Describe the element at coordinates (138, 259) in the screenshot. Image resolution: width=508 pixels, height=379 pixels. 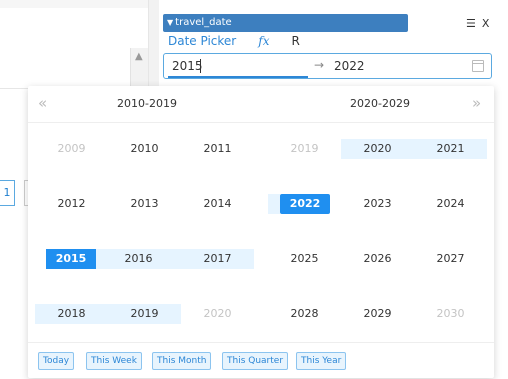
I see `year-cell: 2016` at that location.